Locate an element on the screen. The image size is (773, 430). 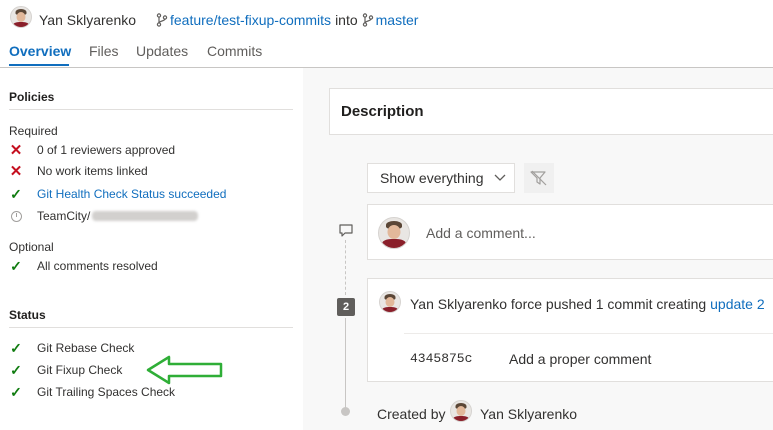
description-title: Description is located at coordinates (382, 111).